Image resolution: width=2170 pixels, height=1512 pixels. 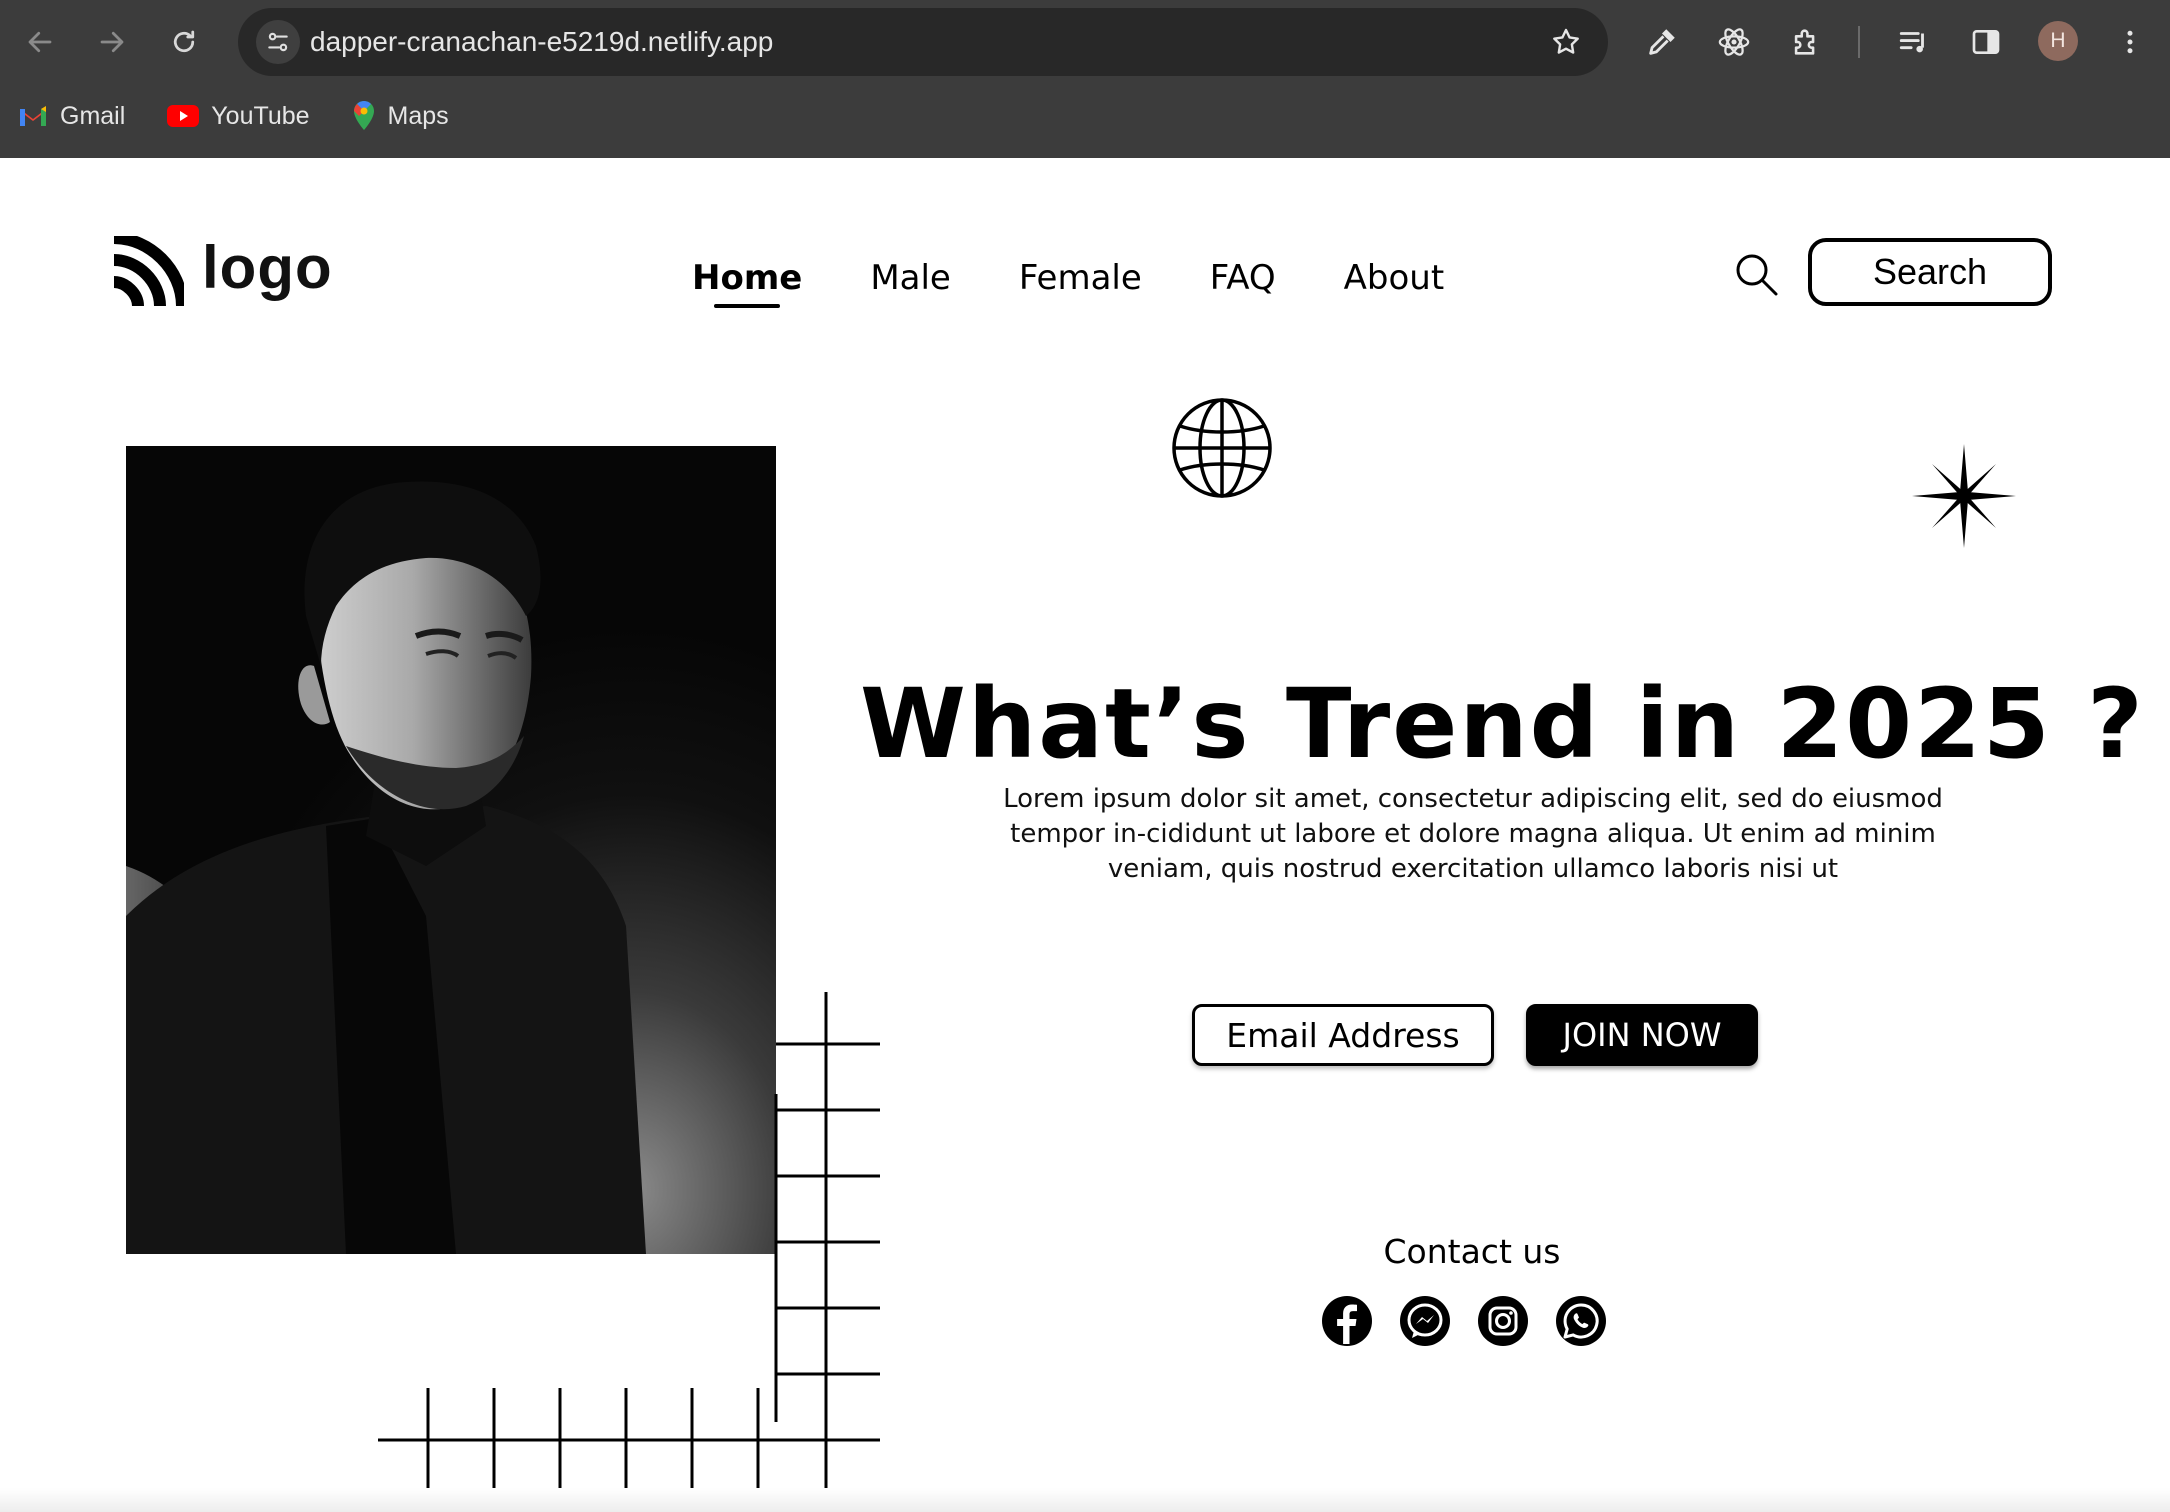 What do you see at coordinates (1347, 1324) in the screenshot?
I see `facebook-icon` at bounding box center [1347, 1324].